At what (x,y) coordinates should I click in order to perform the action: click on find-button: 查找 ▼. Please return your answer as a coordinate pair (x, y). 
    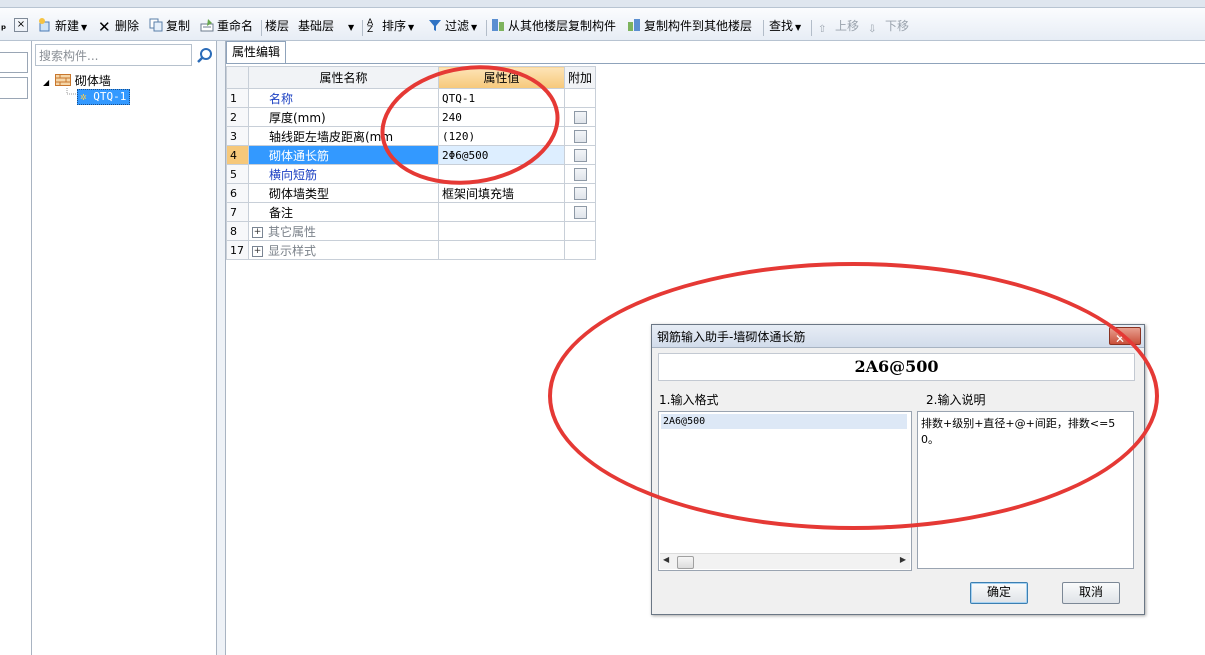
    Looking at the image, I should click on (785, 26).